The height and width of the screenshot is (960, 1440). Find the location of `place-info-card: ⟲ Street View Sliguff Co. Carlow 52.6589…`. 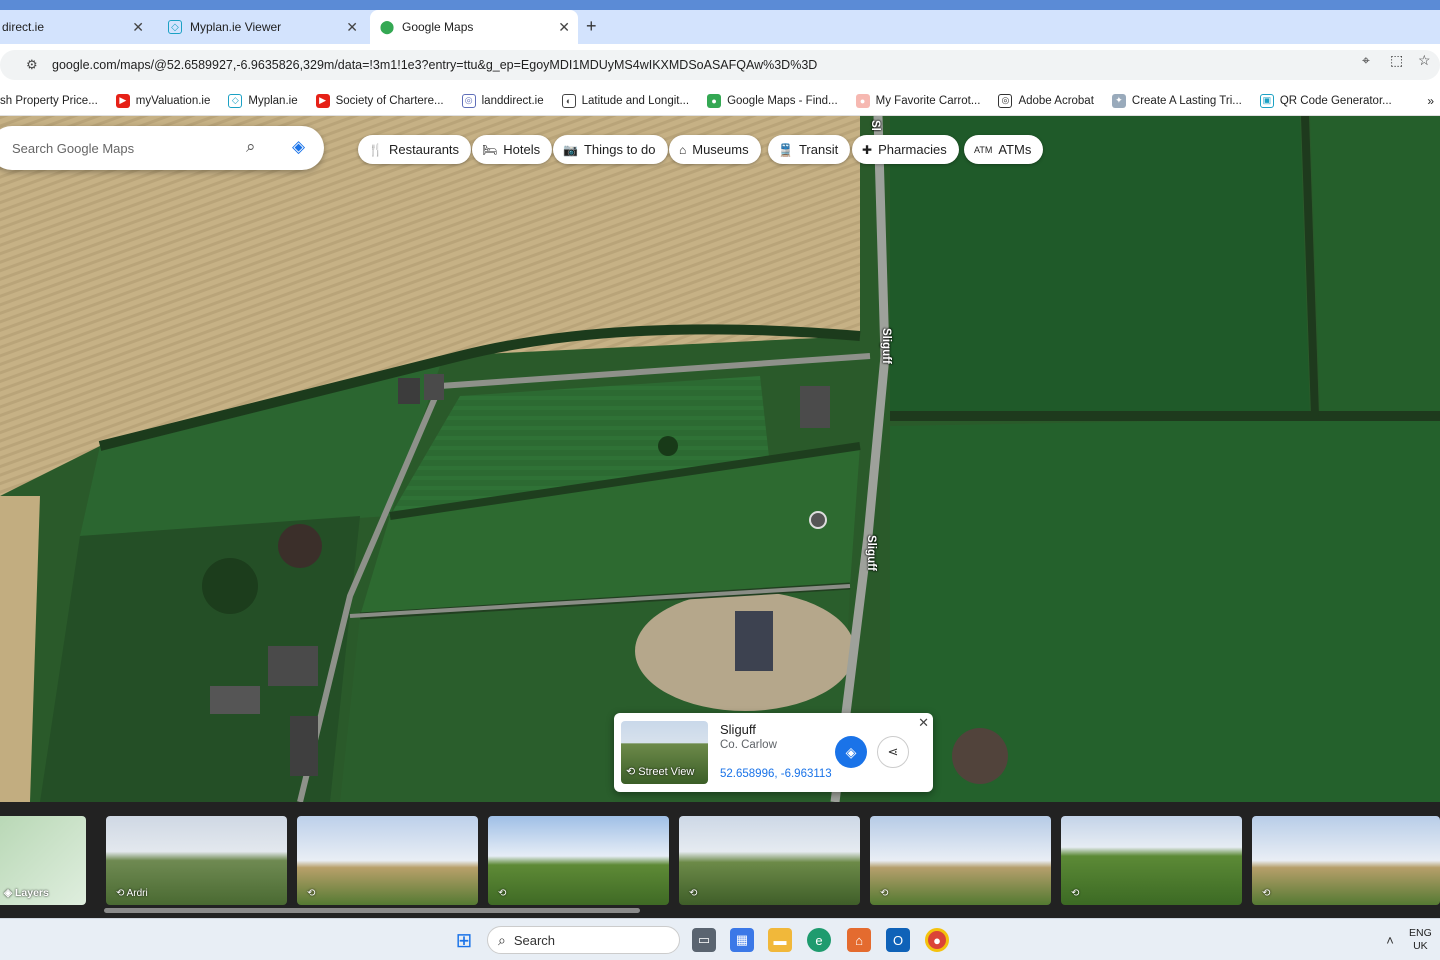

place-info-card: ⟲ Street View Sliguff Co. Carlow 52.6589… is located at coordinates (773, 752).